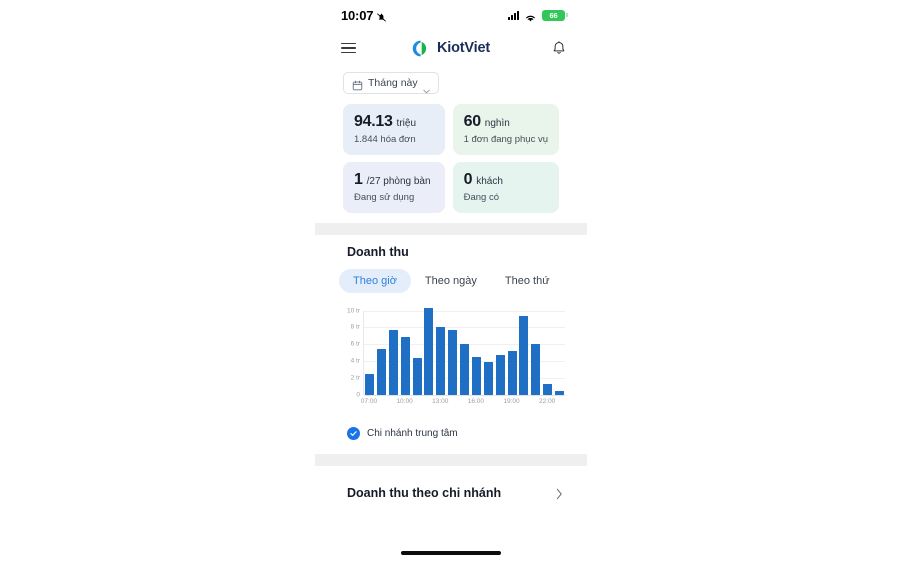 The image size is (903, 563). What do you see at coordinates (378, 251) in the screenshot?
I see `page-title: Doanh thu` at bounding box center [378, 251].